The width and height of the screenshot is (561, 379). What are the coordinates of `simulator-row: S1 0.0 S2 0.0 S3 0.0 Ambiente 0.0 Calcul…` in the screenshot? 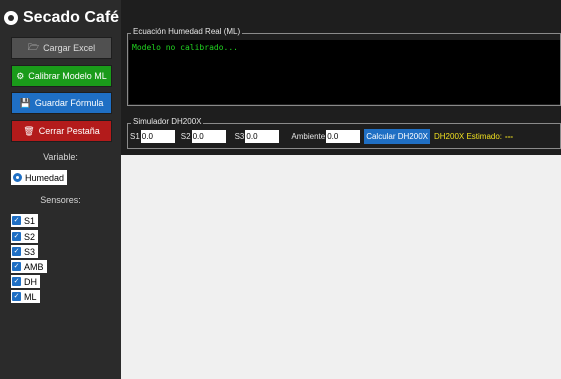 It's located at (321, 136).